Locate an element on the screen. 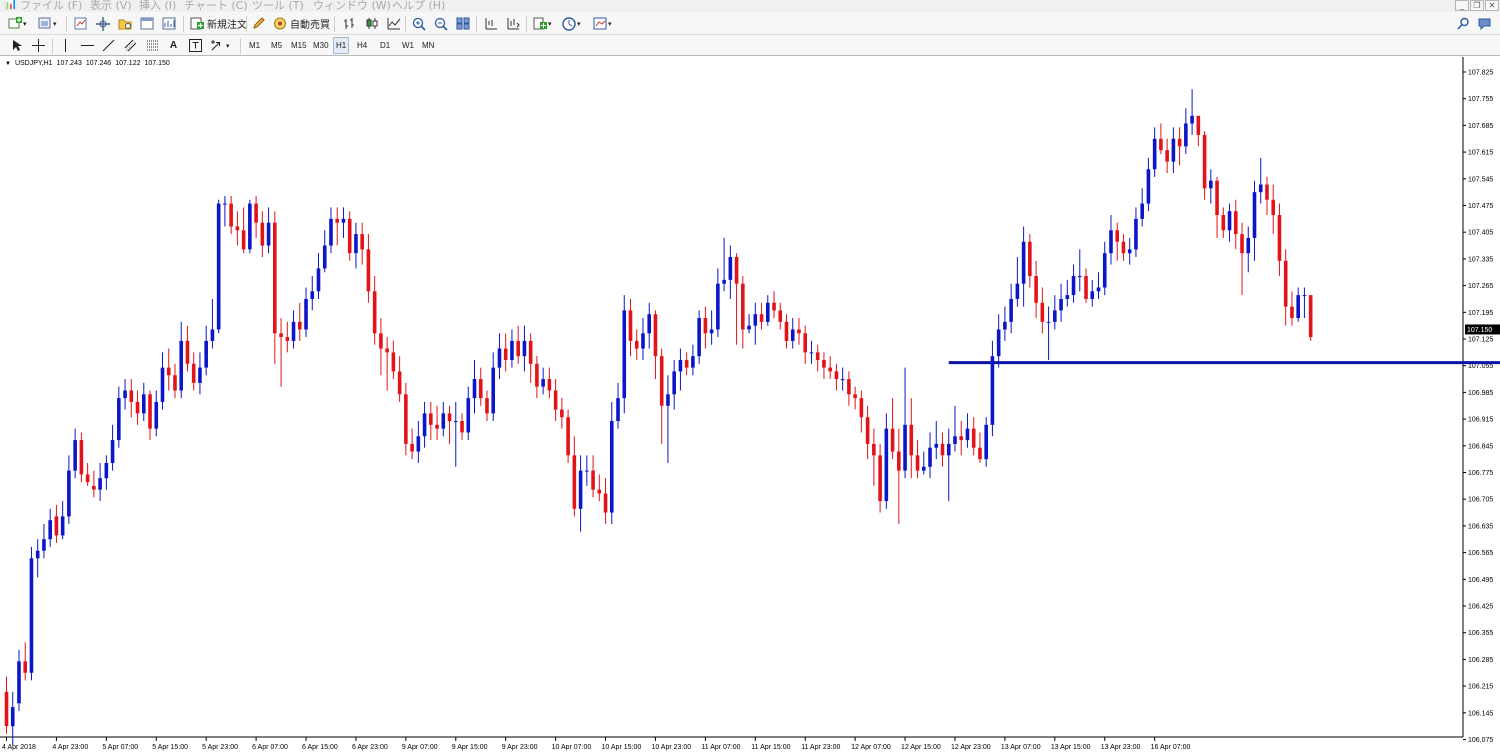 This screenshot has height=755, width=1500. menu-window: ウィンドウ (W) is located at coordinates (352, 6).